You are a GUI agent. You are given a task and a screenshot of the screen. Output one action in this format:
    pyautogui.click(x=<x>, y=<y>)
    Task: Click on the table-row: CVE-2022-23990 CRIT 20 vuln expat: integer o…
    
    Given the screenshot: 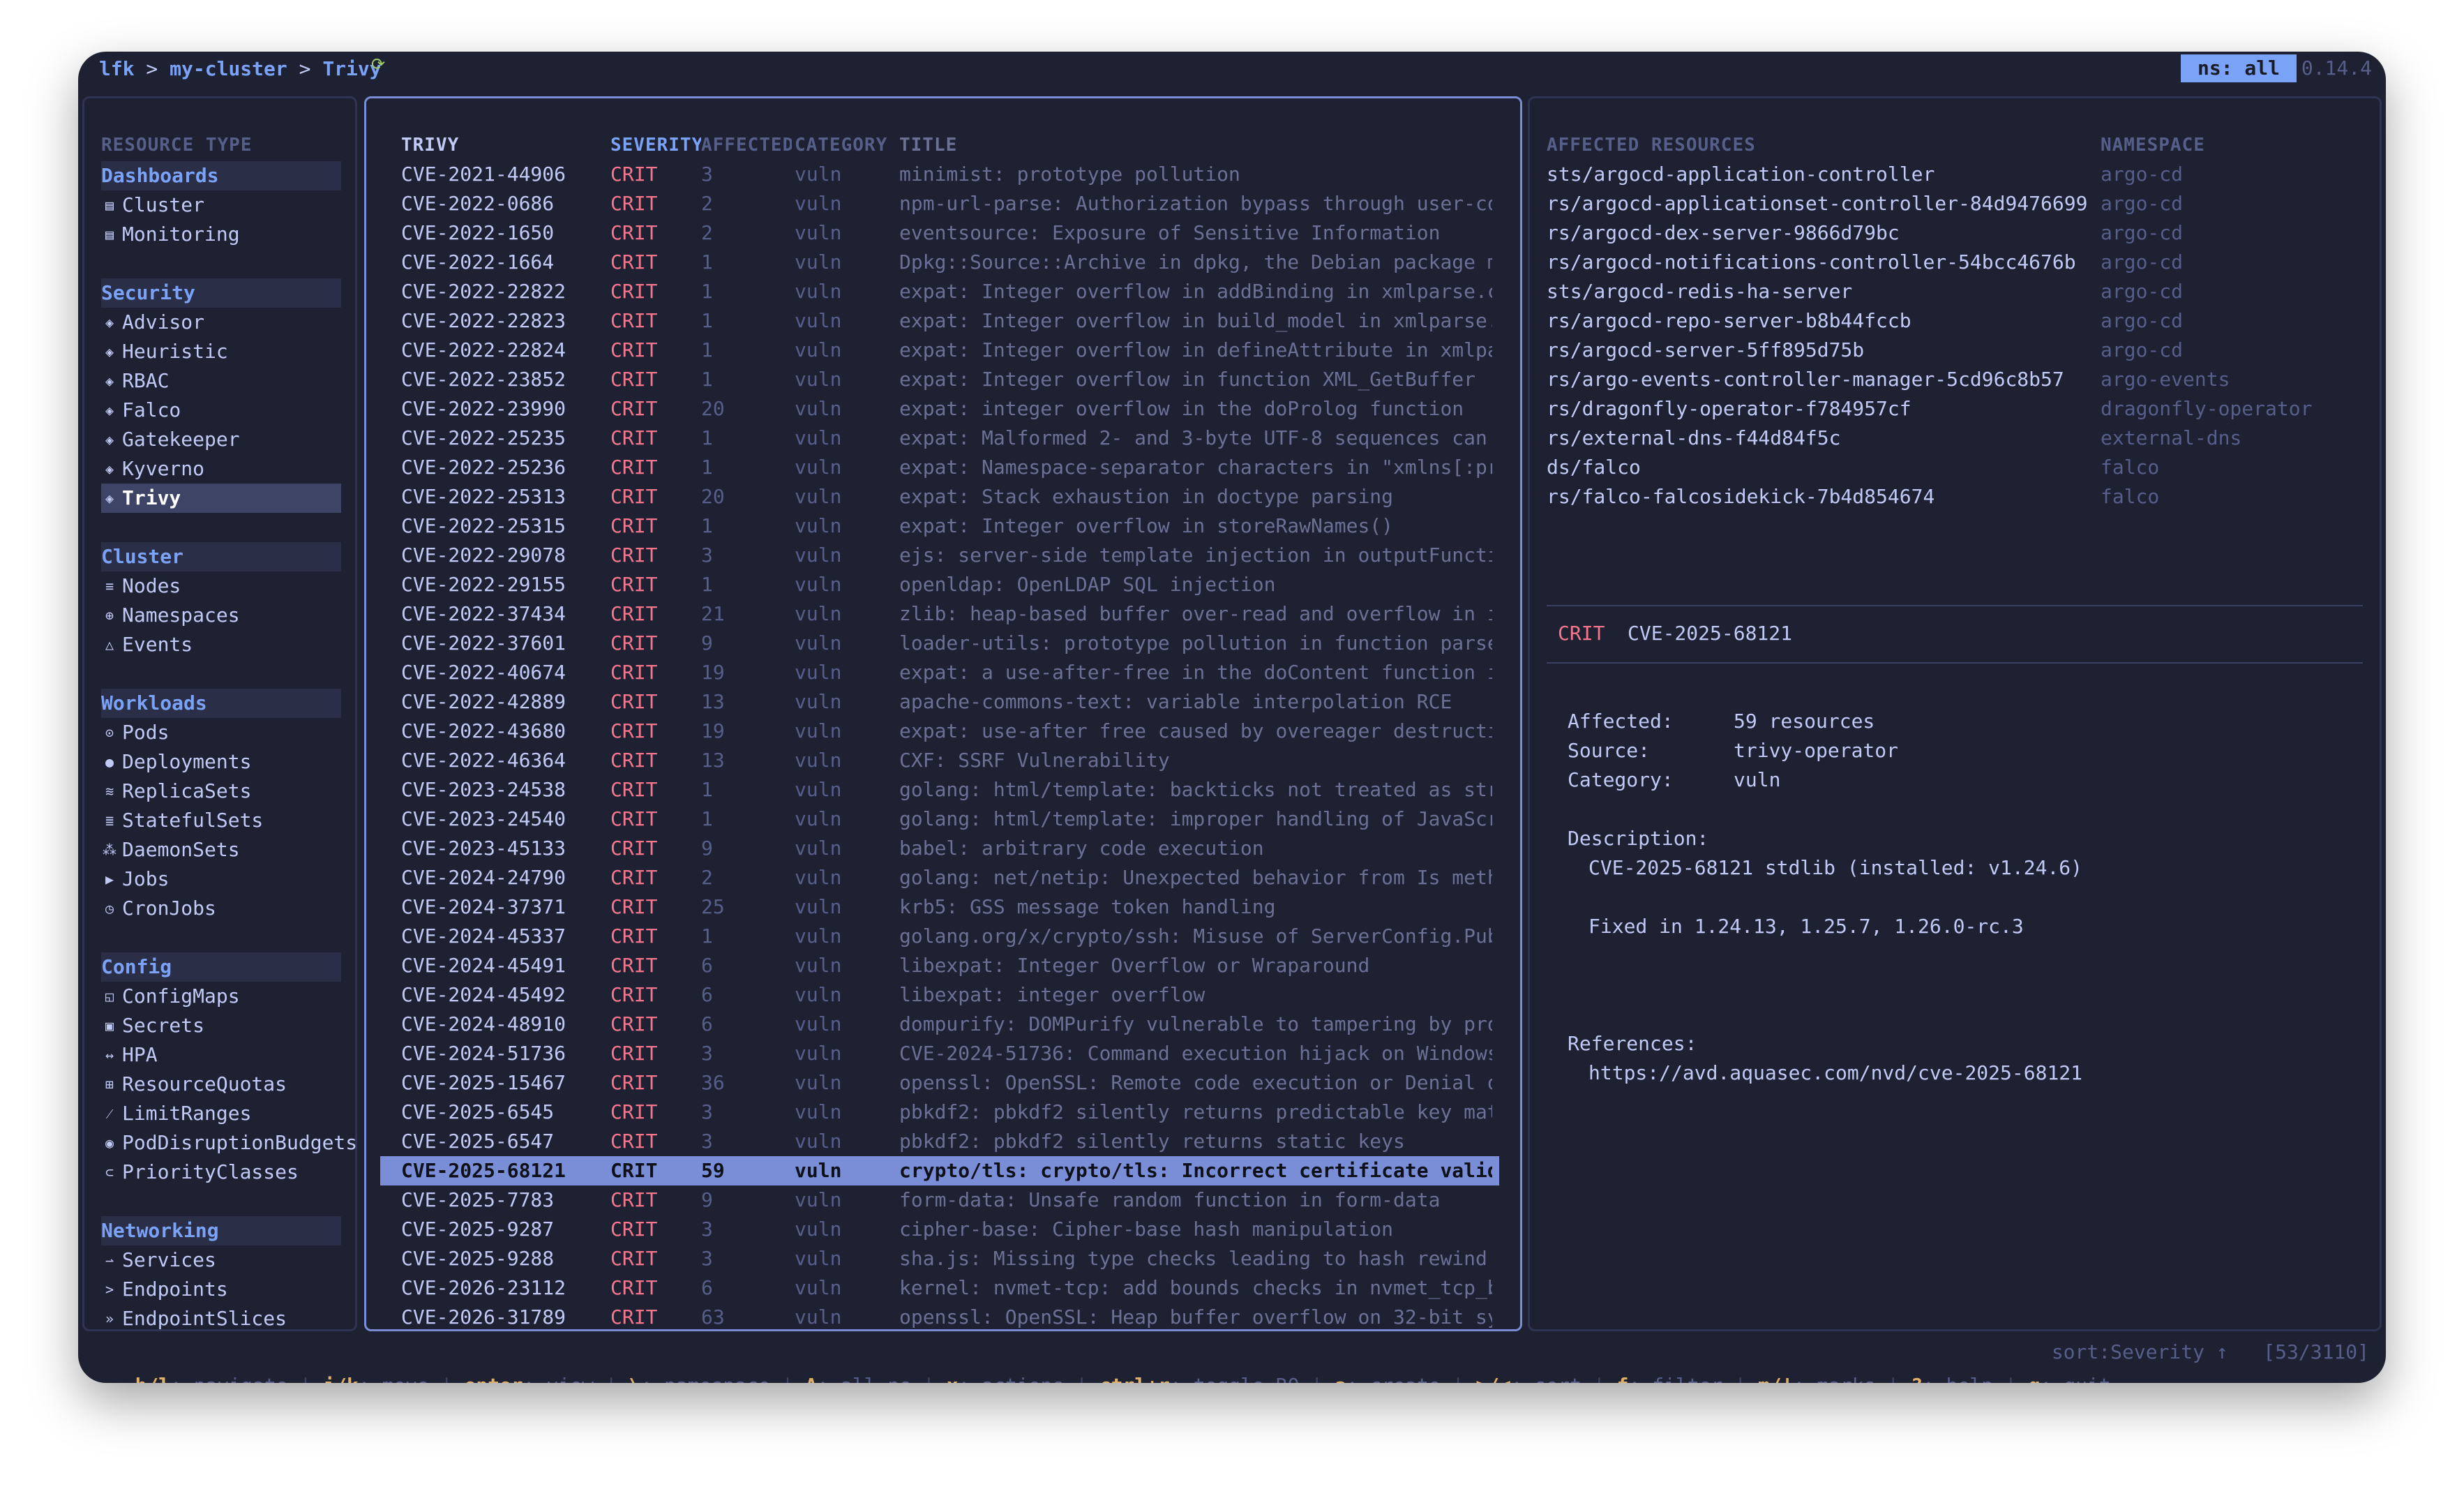 What is the action you would take?
    pyautogui.click(x=940, y=409)
    